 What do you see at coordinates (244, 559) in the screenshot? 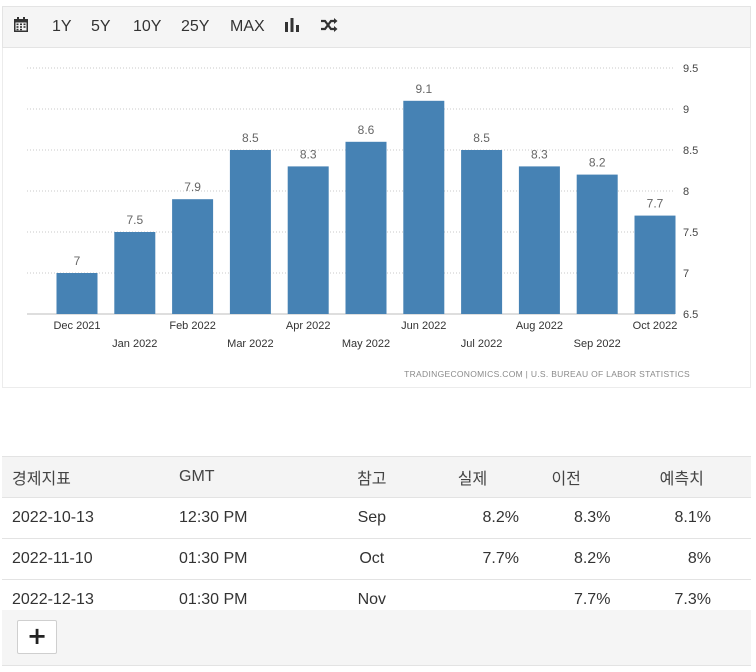
I see `row-gmt: 01:30 PM` at bounding box center [244, 559].